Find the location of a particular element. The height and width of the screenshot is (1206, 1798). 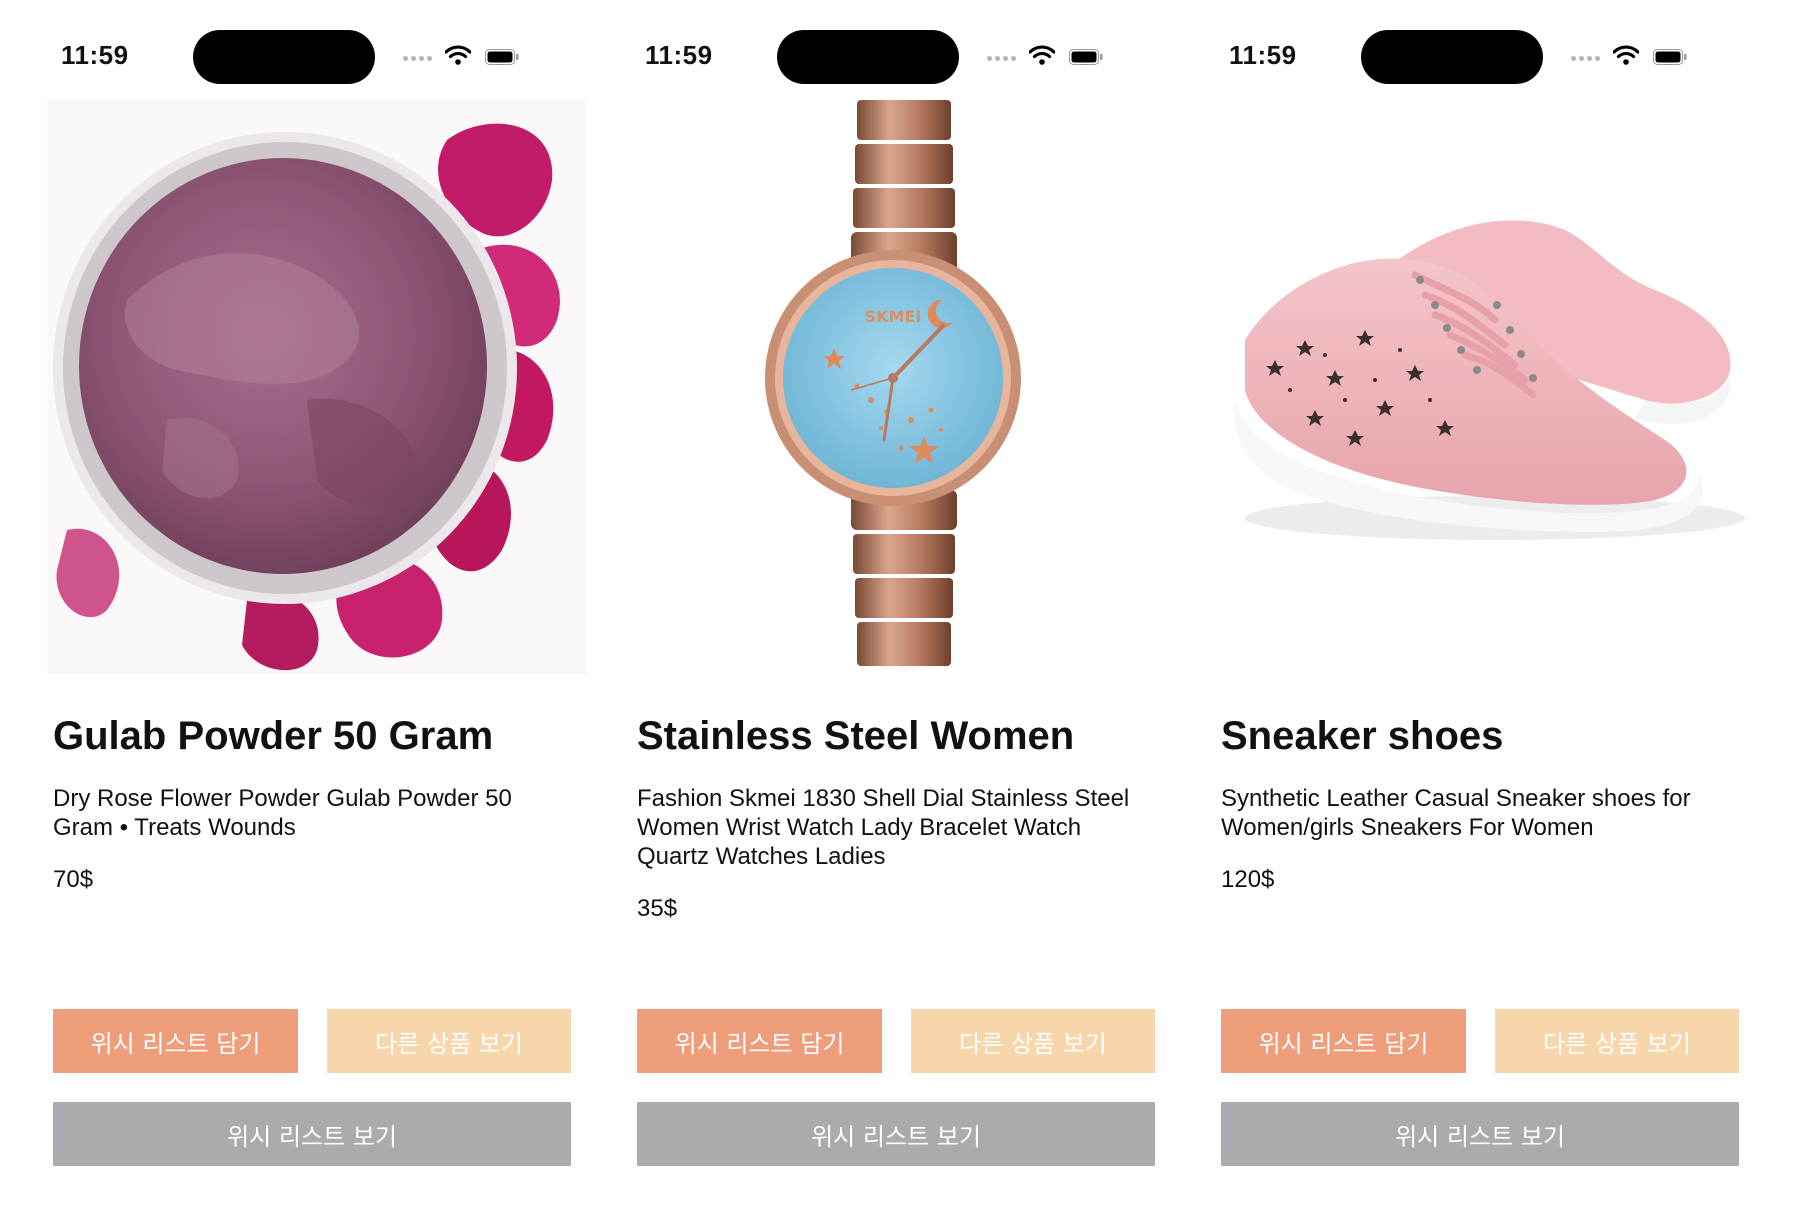

product-title: Stainless Steel Women is located at coordinates (856, 736).